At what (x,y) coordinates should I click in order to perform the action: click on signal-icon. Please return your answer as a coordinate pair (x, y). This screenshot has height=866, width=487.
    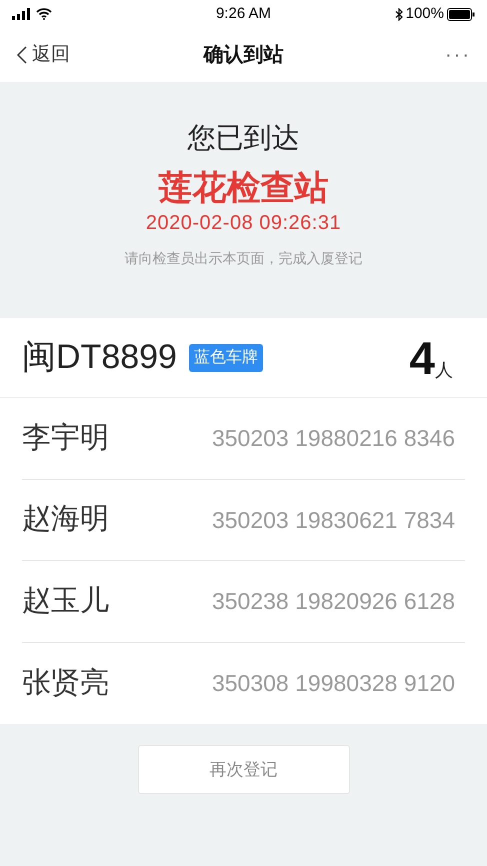
    Looking at the image, I should click on (22, 14).